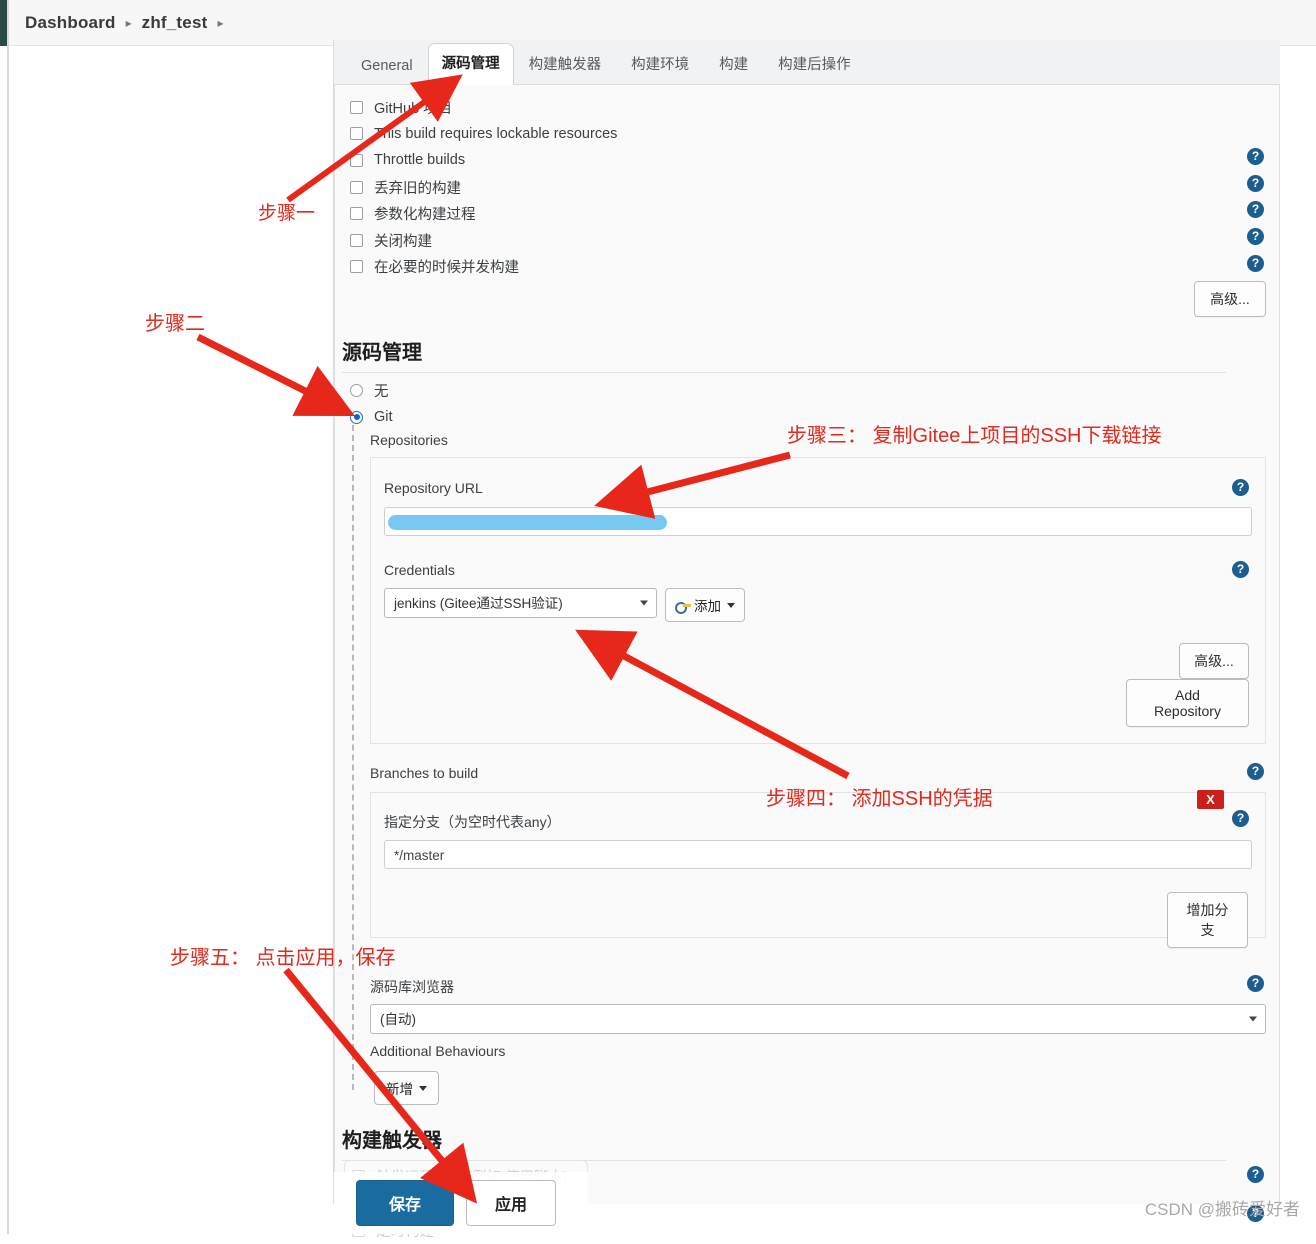  I want to click on repository-browser-label: 源码库浏览器, so click(412, 987).